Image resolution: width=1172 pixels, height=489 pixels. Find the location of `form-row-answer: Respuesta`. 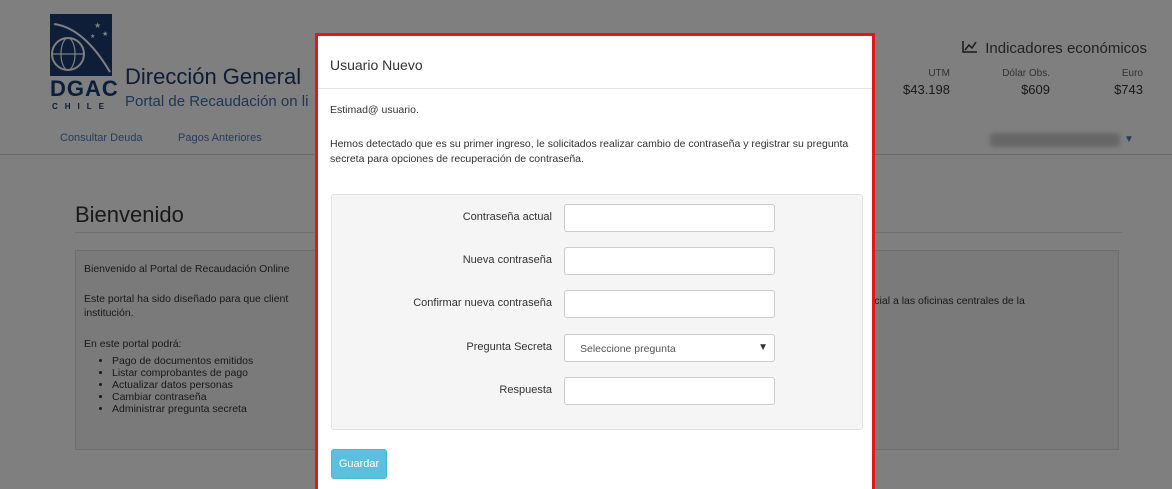

form-row-answer: Respuesta is located at coordinates (597, 391).